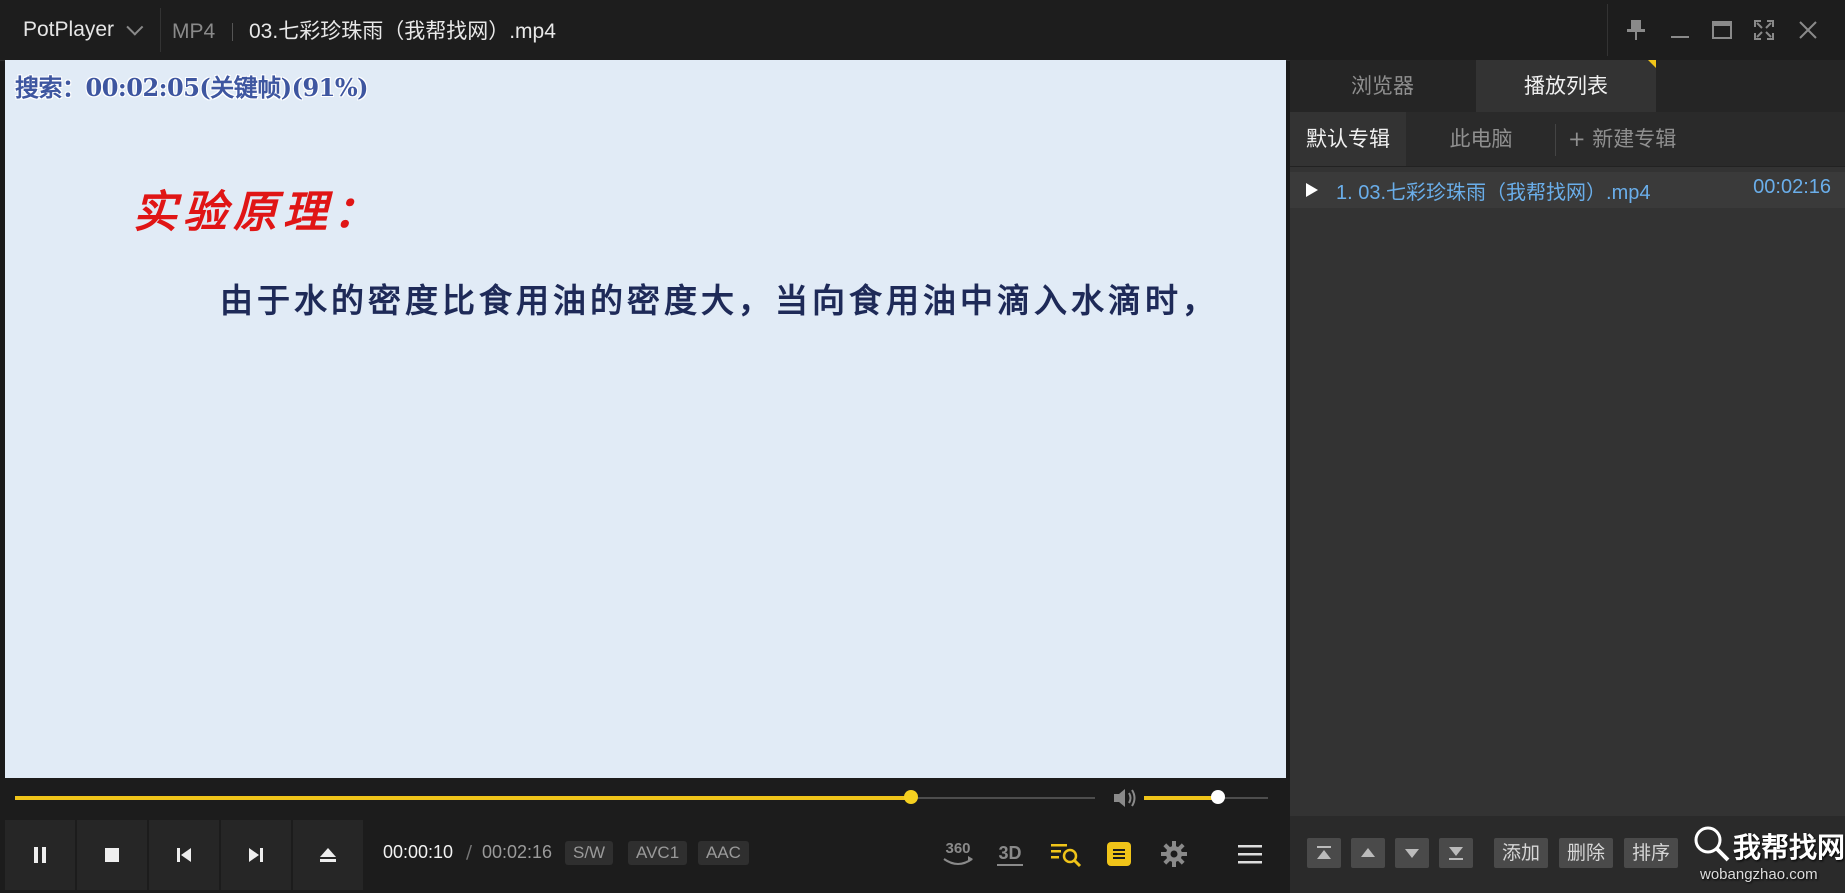 Image resolution: width=1845 pixels, height=893 pixels. I want to click on move-down-button, so click(1412, 853).